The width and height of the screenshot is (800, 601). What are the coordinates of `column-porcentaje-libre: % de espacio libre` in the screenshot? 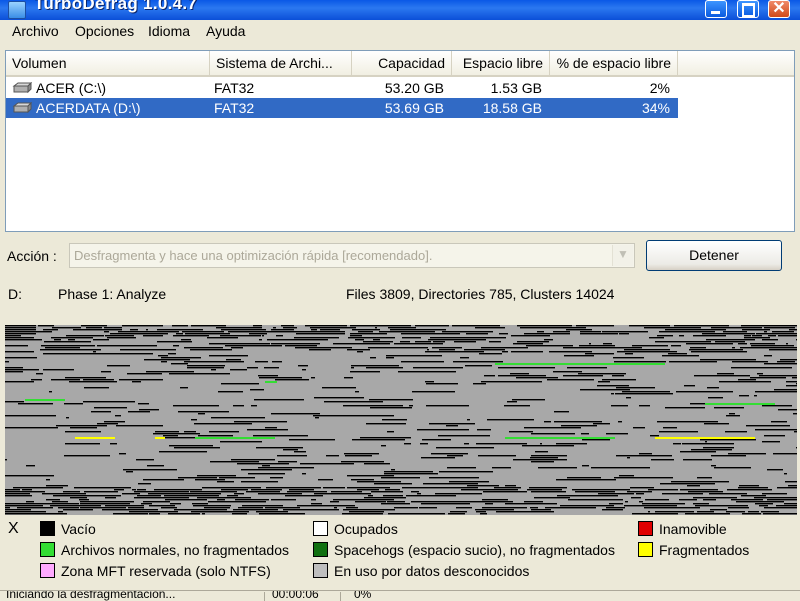 It's located at (614, 63).